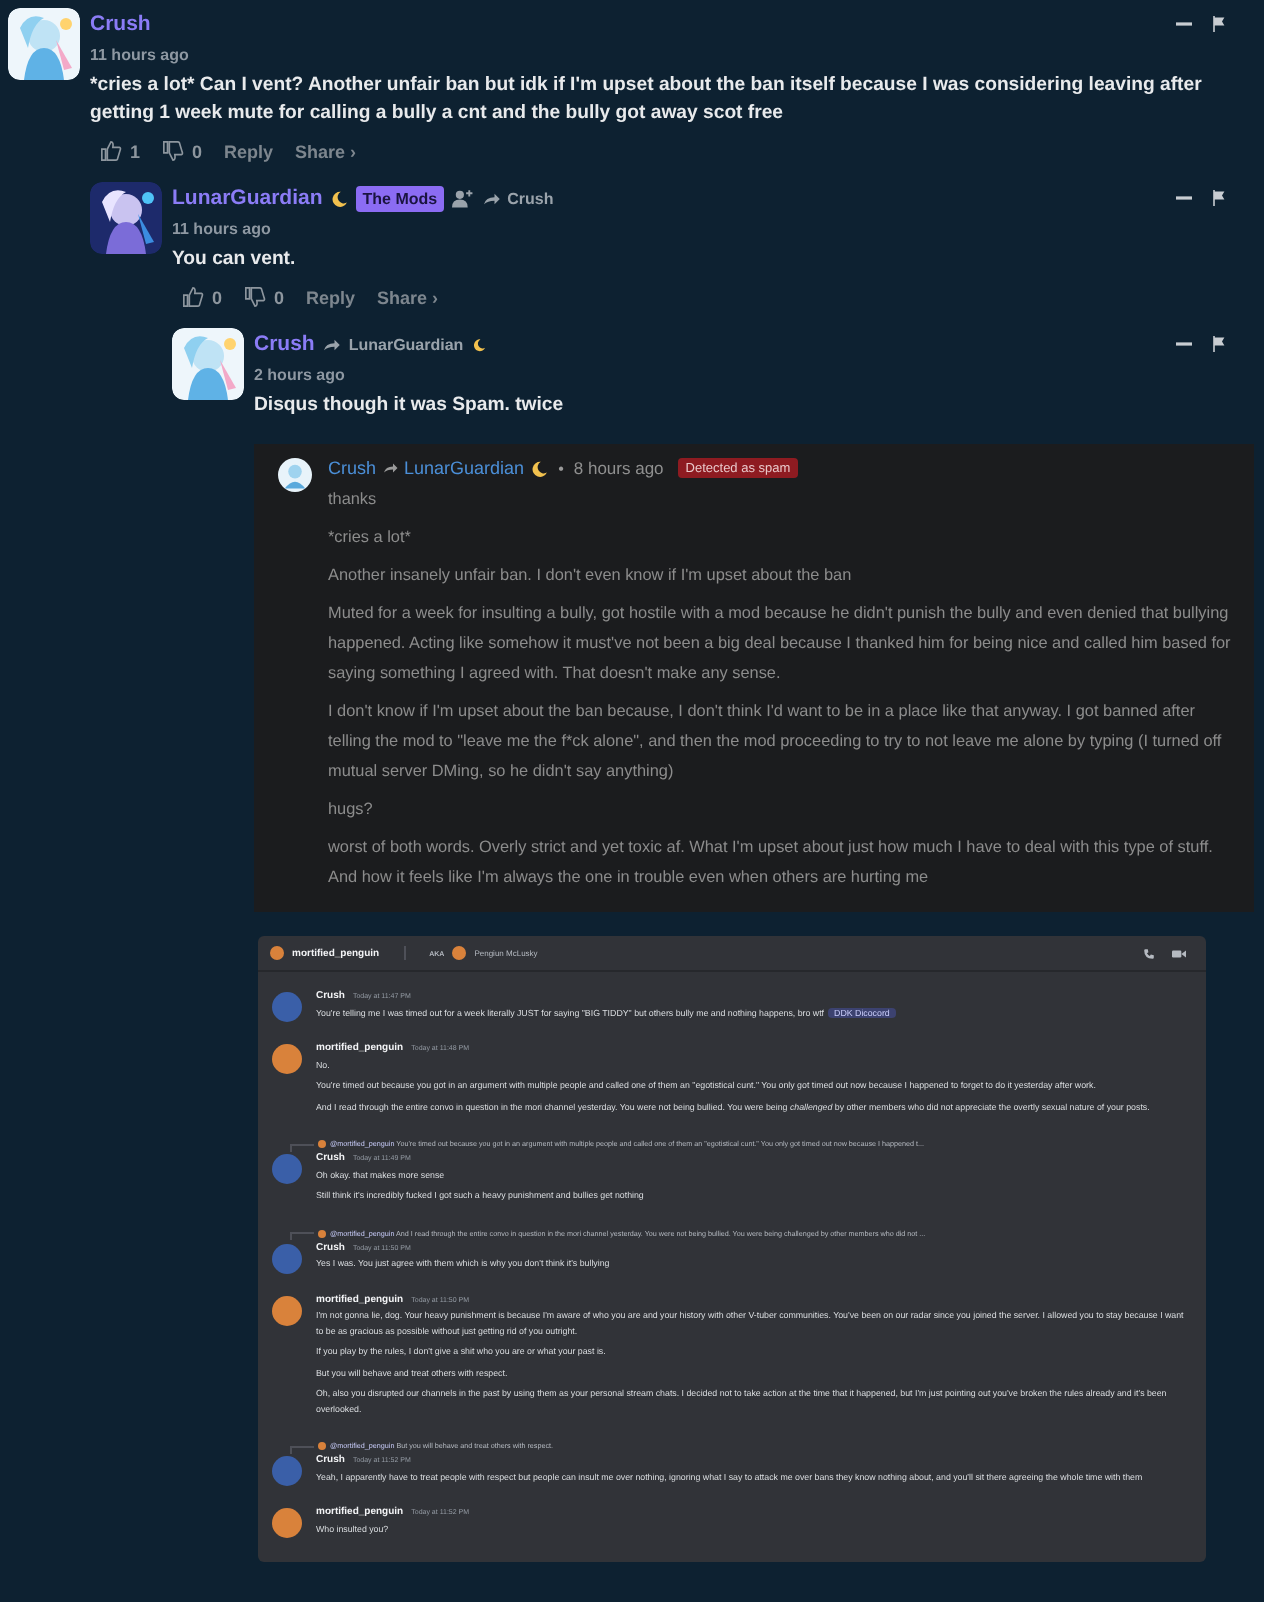  What do you see at coordinates (300, 375) in the screenshot?
I see `timestamp: 2 hours ago` at bounding box center [300, 375].